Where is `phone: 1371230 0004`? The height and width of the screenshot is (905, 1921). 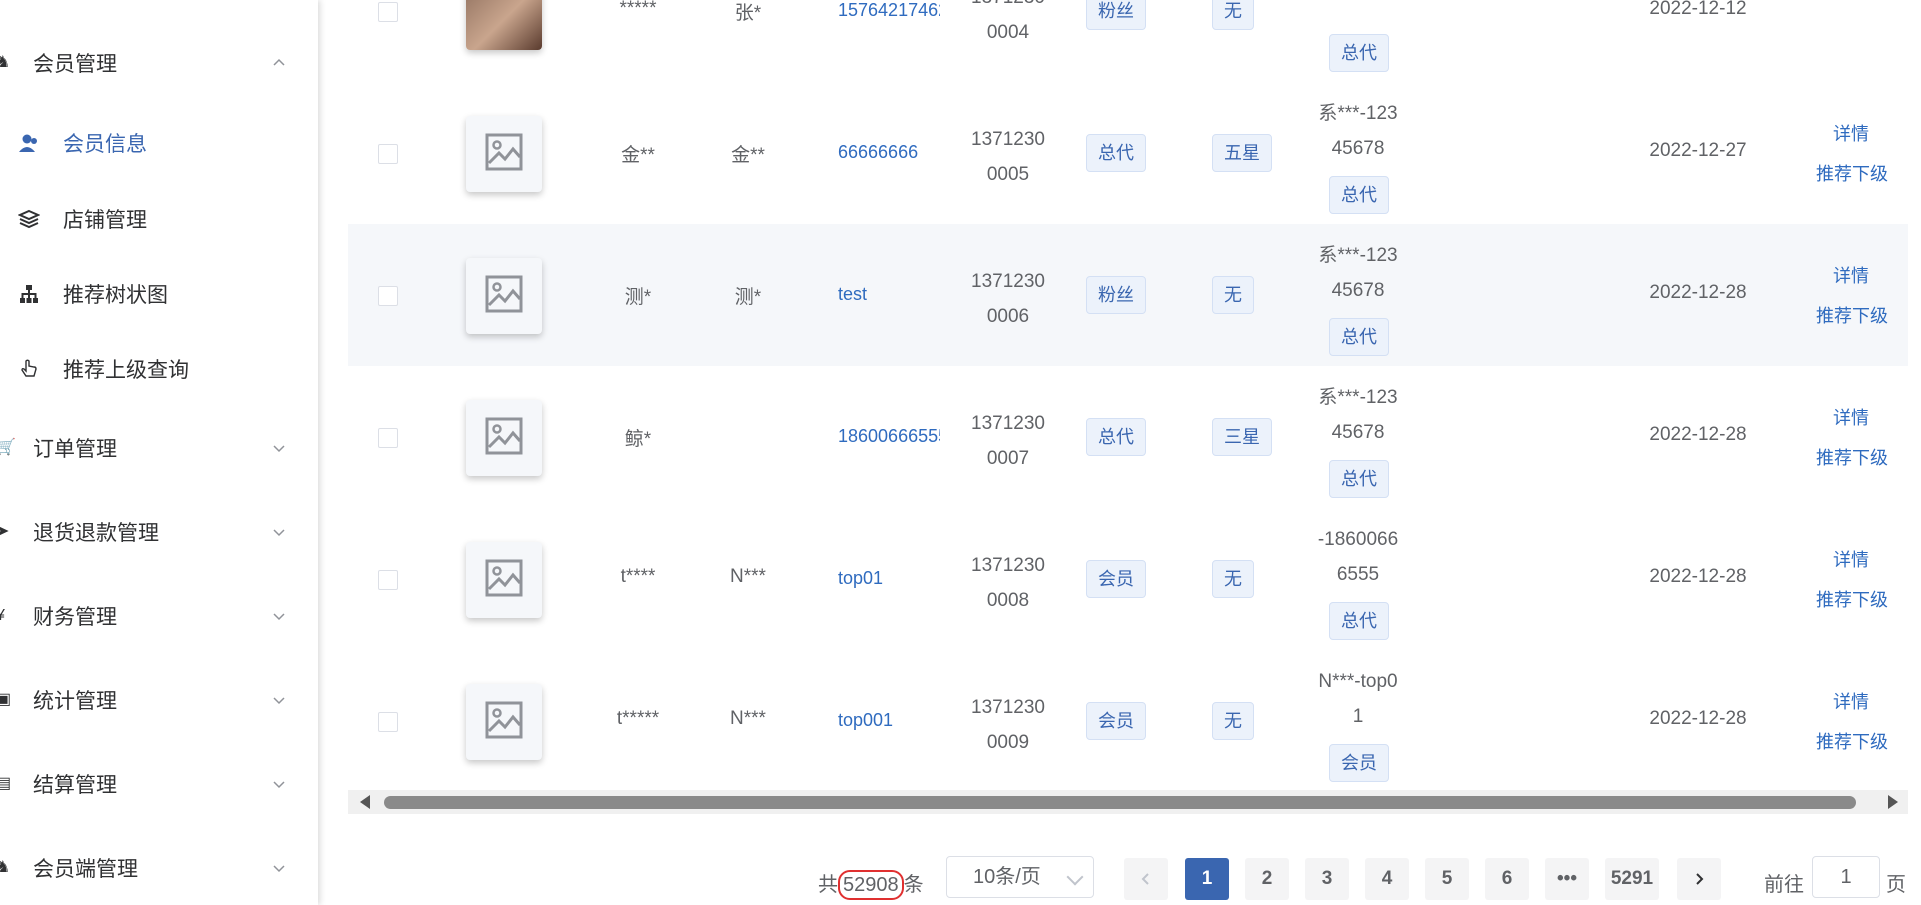
phone: 1371230 0004 is located at coordinates (1008, 25).